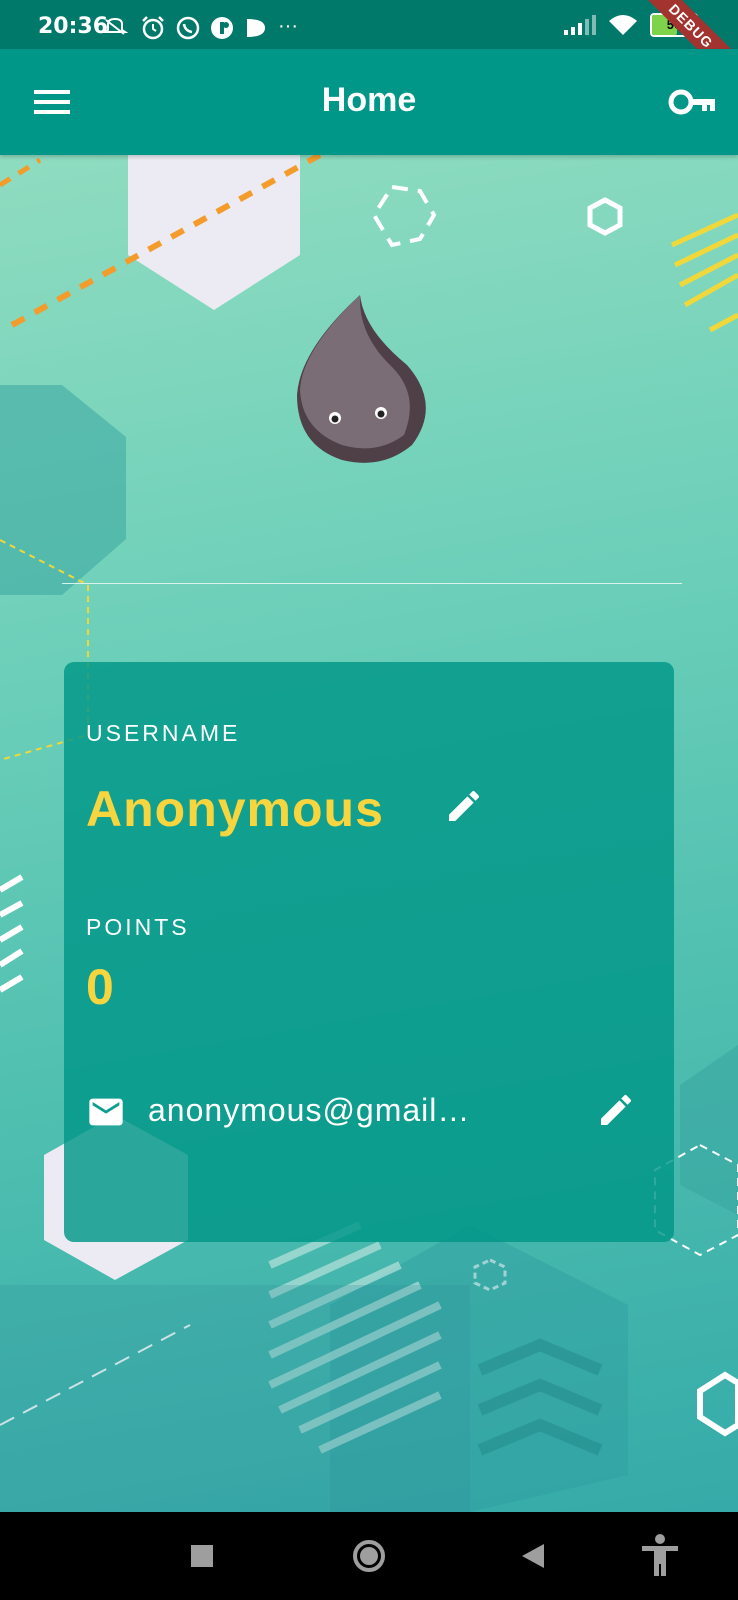  What do you see at coordinates (361, 379) in the screenshot?
I see `drop-mascot-image` at bounding box center [361, 379].